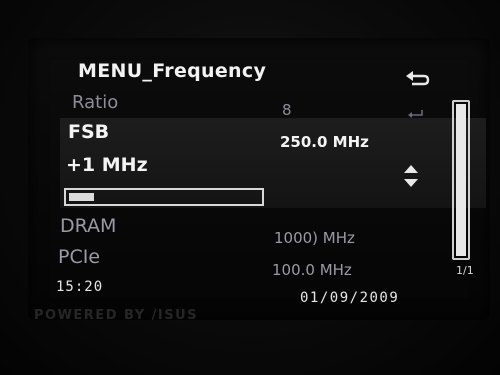  What do you see at coordinates (88, 132) in the screenshot?
I see `fsb-label: FSB` at bounding box center [88, 132].